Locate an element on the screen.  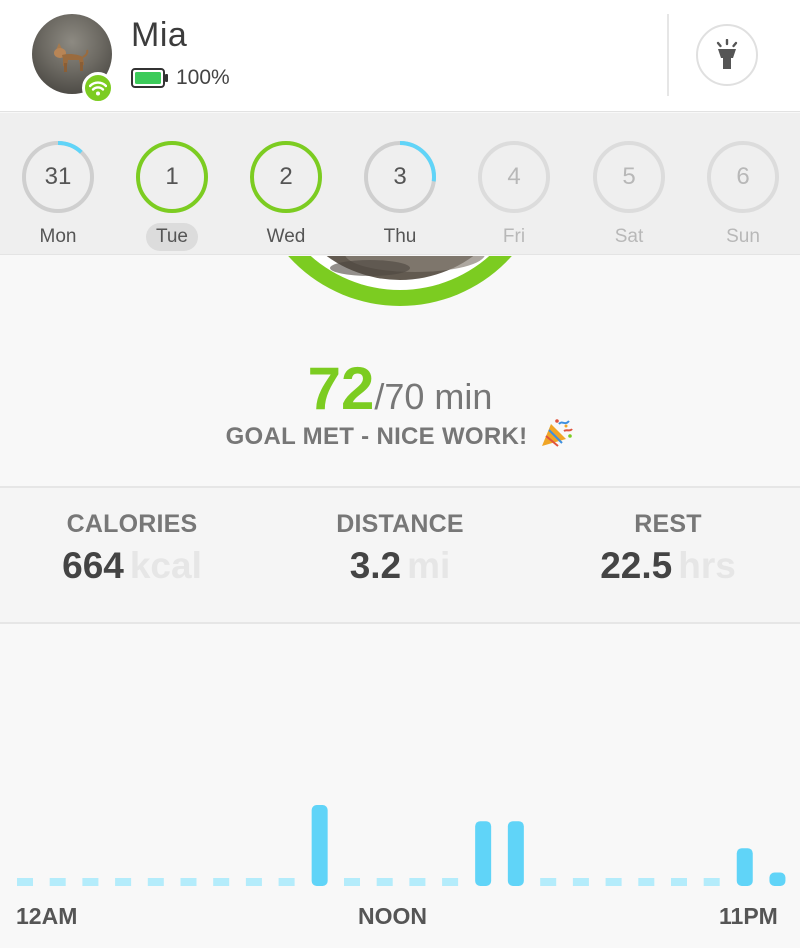
day-item-fri: 4 Fri is located at coordinates (514, 195).